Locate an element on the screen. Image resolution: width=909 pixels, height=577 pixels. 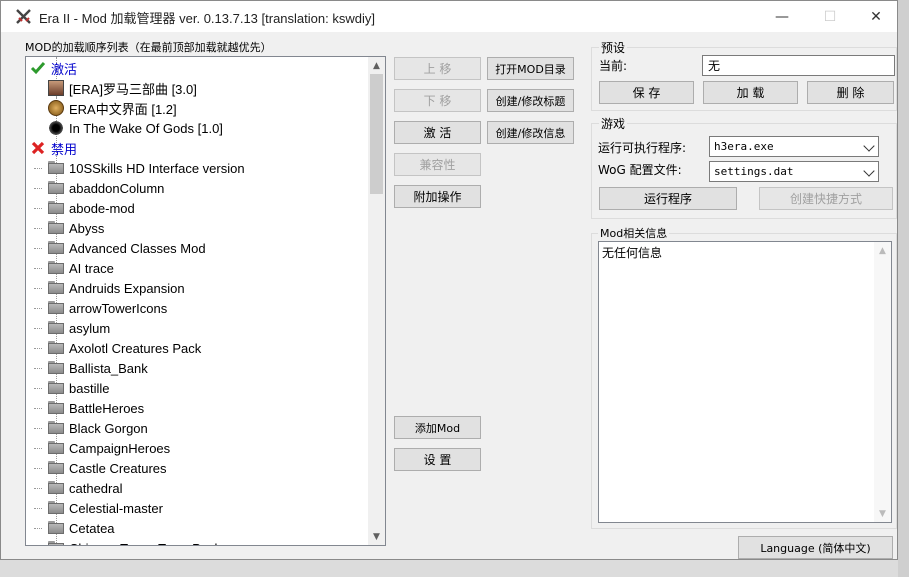
edit-title-button: 创建/修改标题 is located at coordinates (530, 100).